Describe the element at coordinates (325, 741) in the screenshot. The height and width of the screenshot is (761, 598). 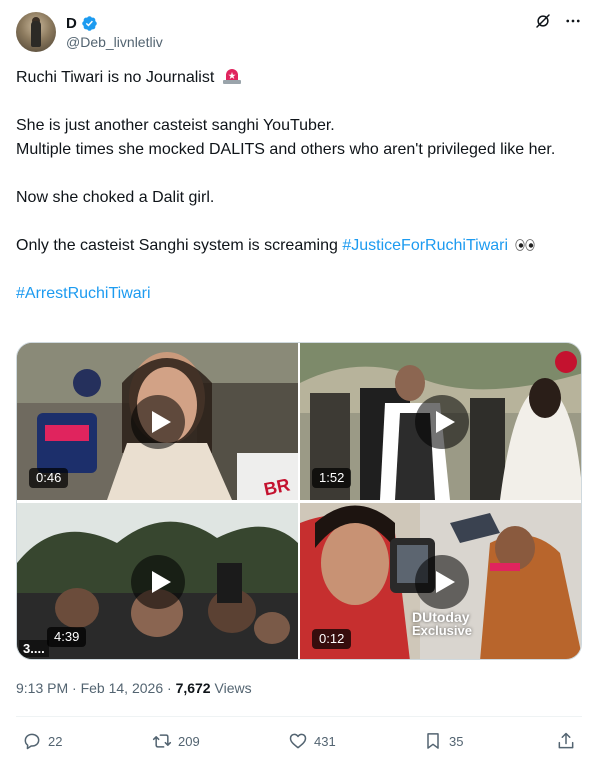
I see `like-count: 431` at that location.